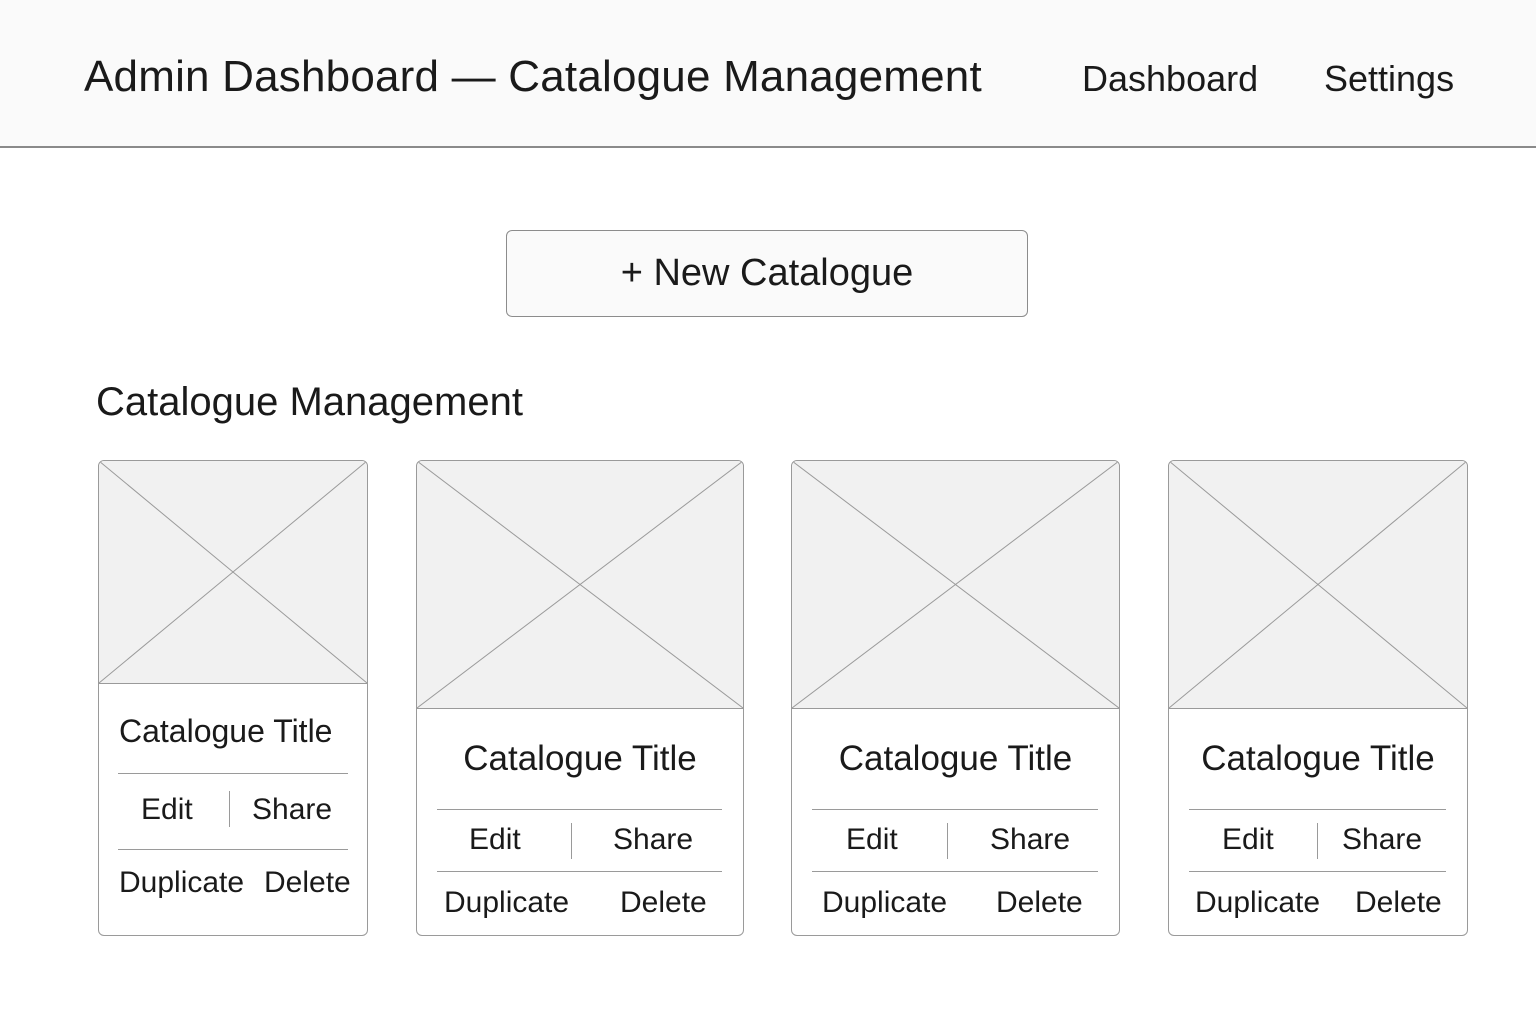 This screenshot has width=1536, height=1024. I want to click on page-title: Admin Dashboard — Catalogue Management, so click(533, 76).